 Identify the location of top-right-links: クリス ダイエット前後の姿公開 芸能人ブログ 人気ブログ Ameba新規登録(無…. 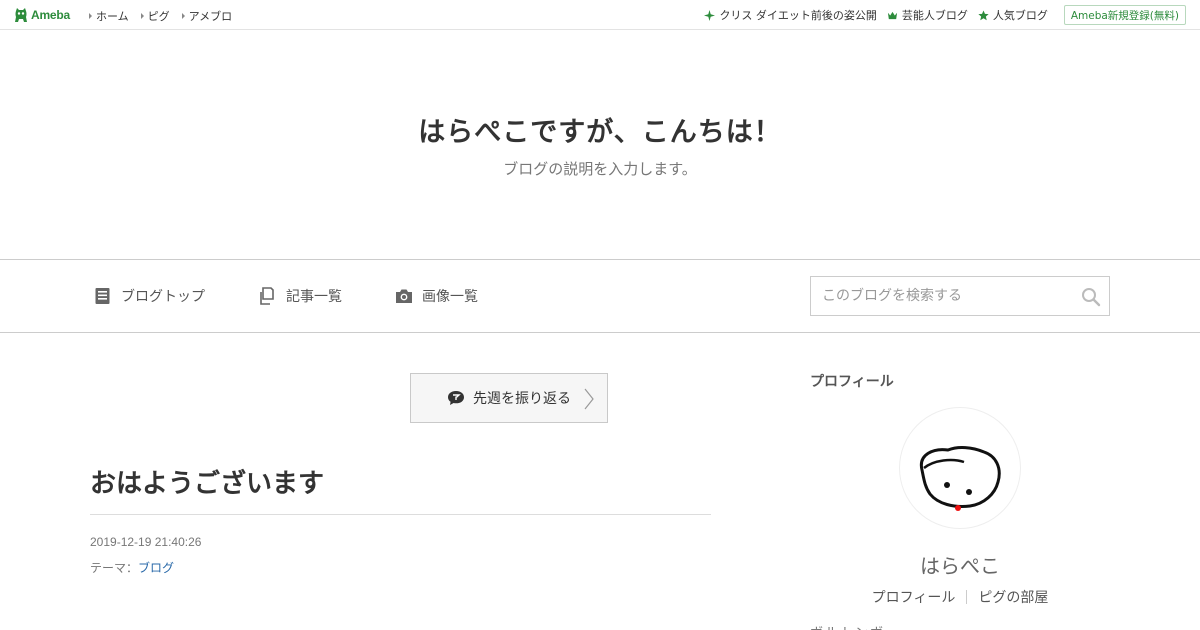
(945, 15).